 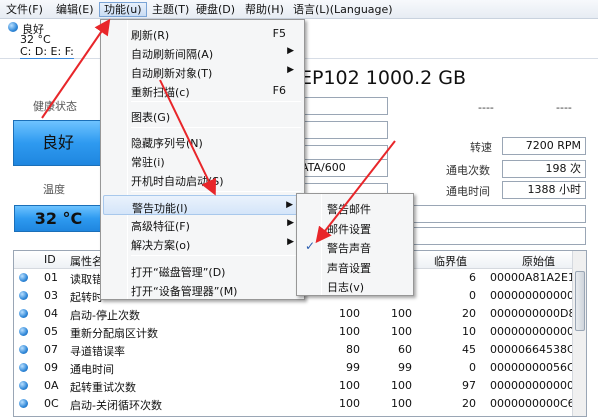 What do you see at coordinates (405, 367) in the screenshot?
I see `cell-worst: 99` at bounding box center [405, 367].